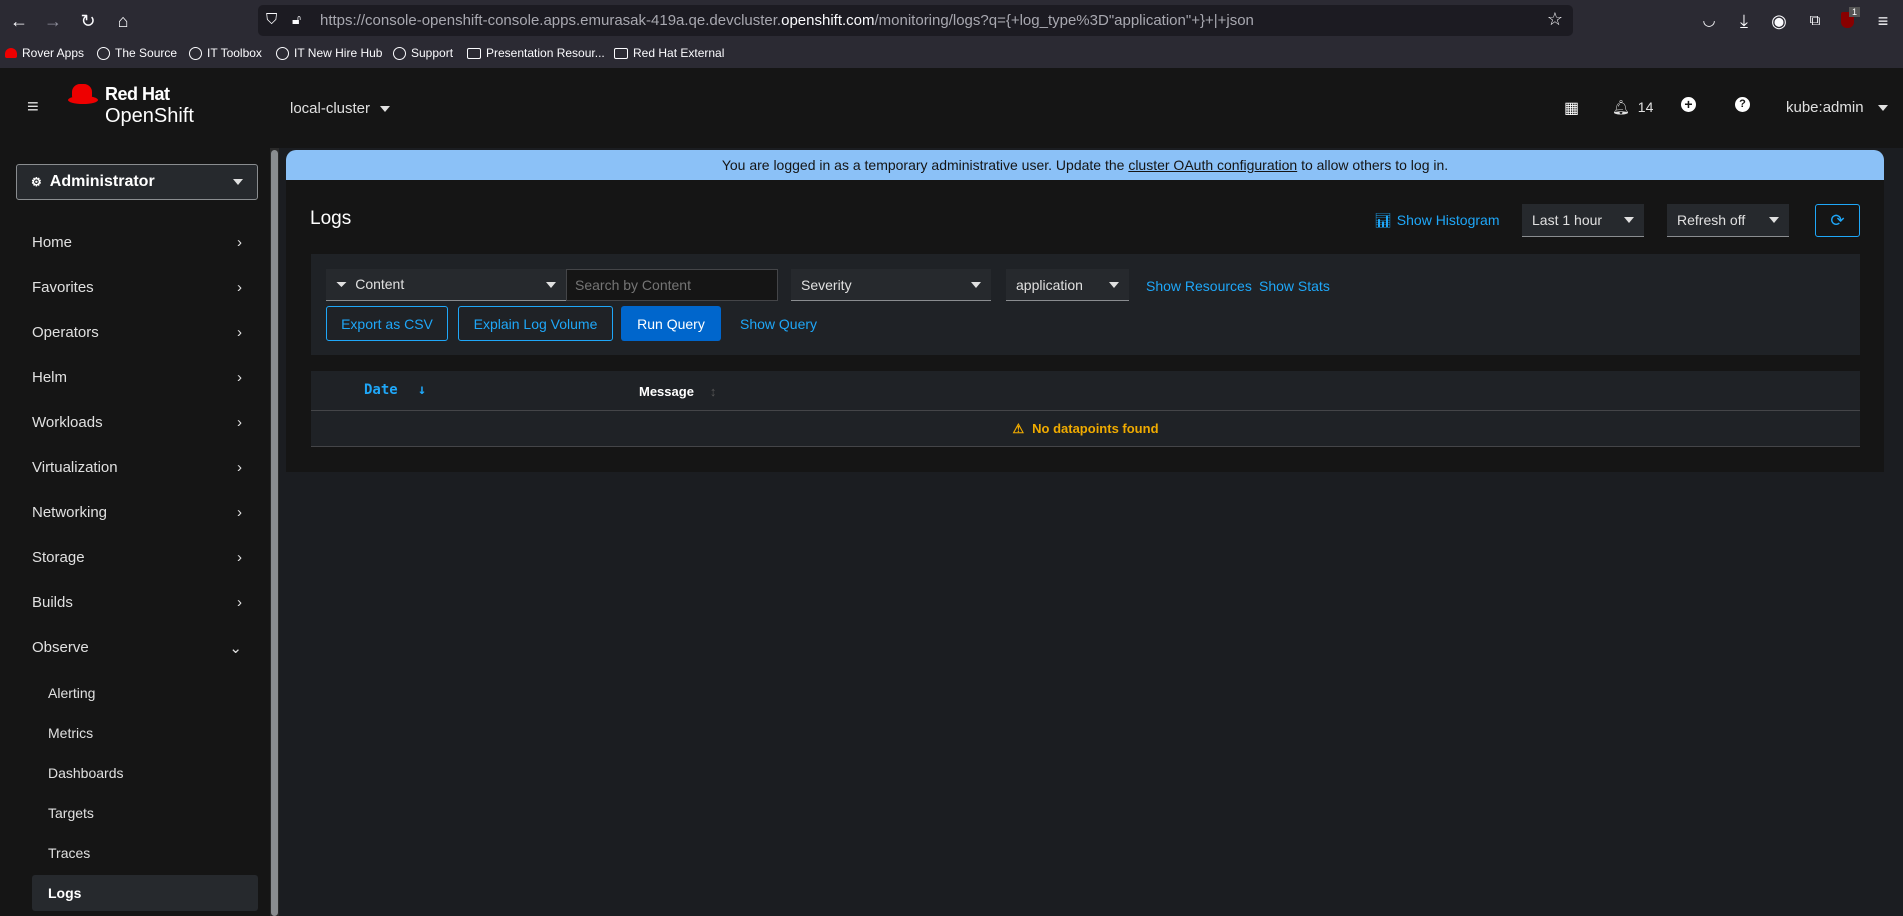 The image size is (1903, 916). What do you see at coordinates (1018, 428) in the screenshot?
I see `warning-icon: ⚠` at bounding box center [1018, 428].